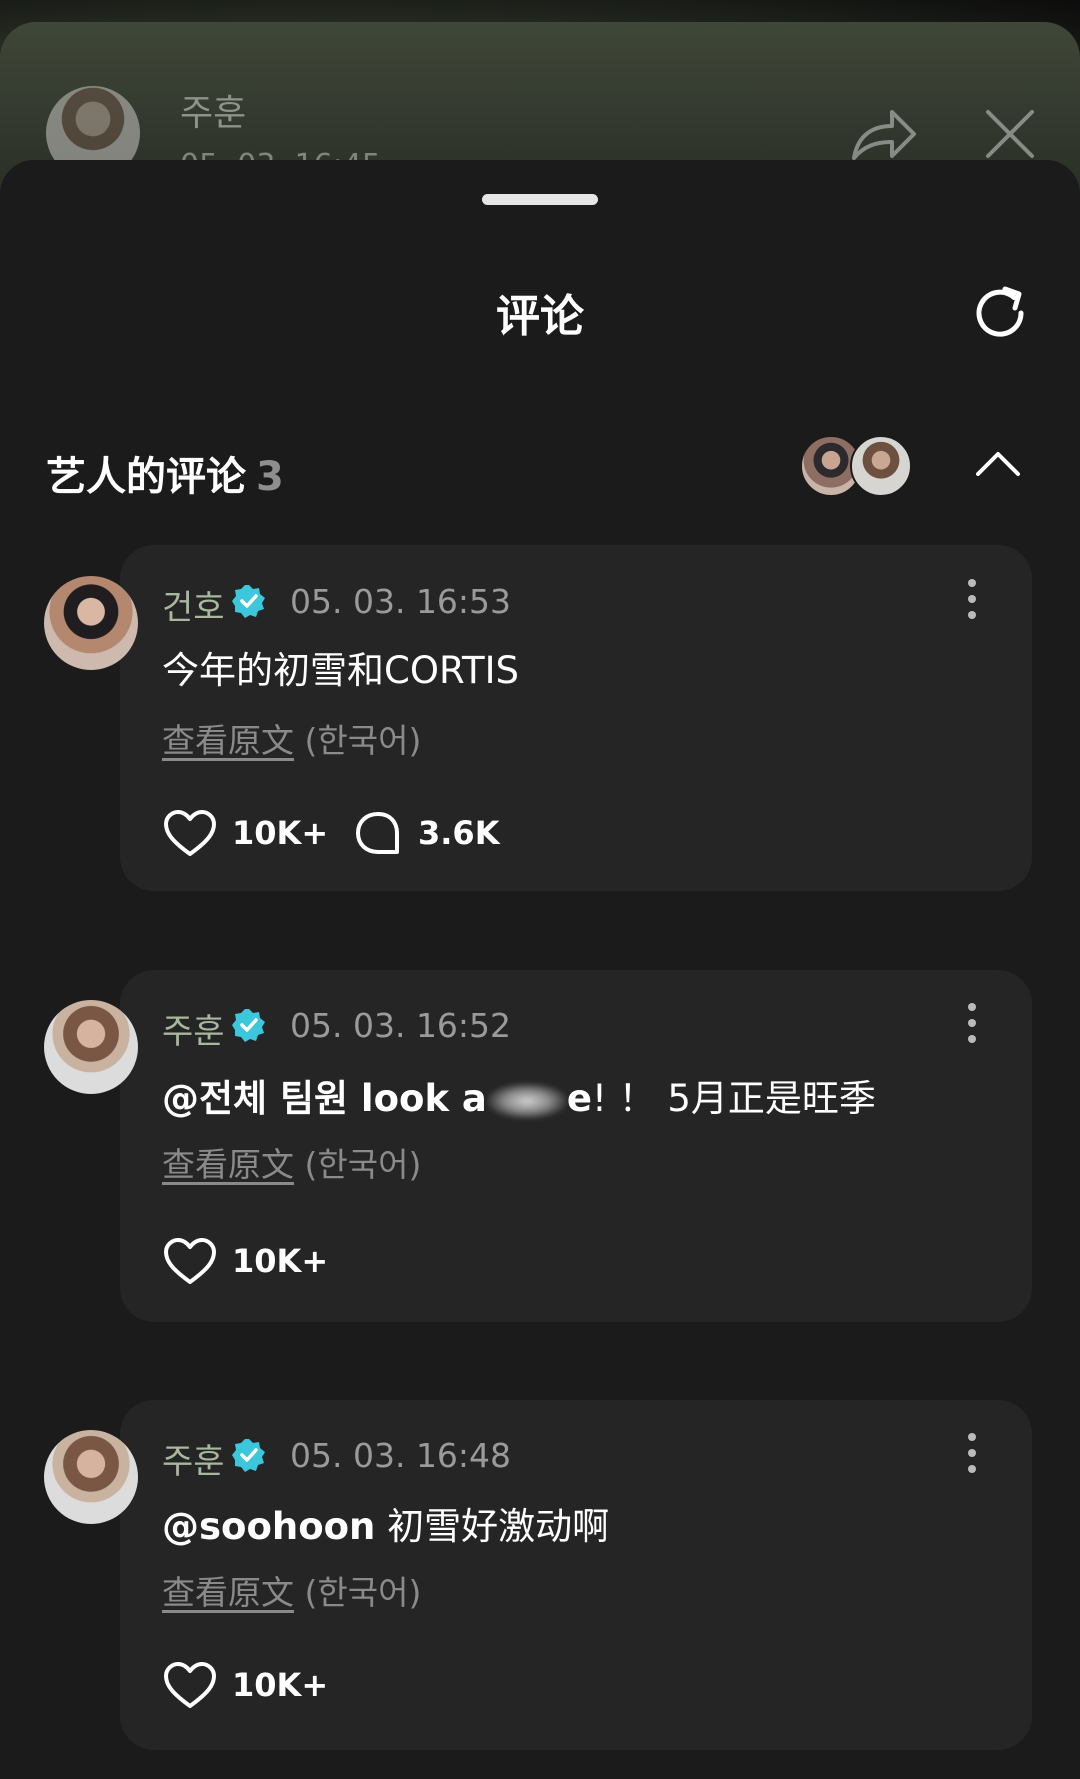 Image resolution: width=1080 pixels, height=1779 pixels. What do you see at coordinates (883, 134) in the screenshot?
I see `share-icon` at bounding box center [883, 134].